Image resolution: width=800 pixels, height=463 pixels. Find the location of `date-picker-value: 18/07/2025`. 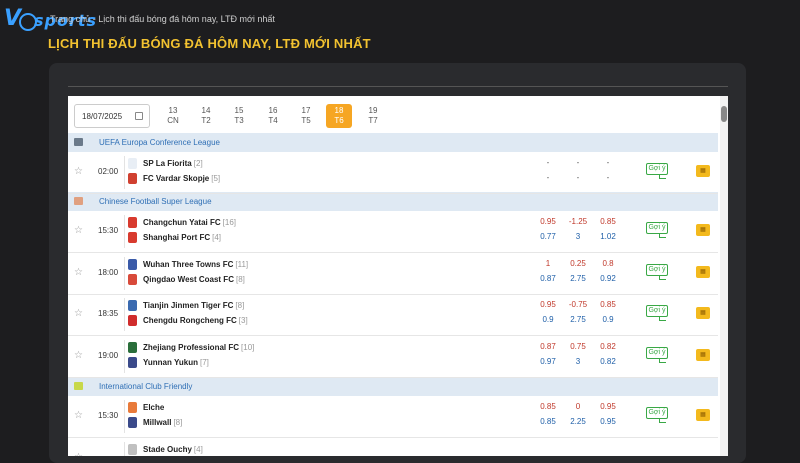

date-picker-value: 18/07/2025 is located at coordinates (102, 116).